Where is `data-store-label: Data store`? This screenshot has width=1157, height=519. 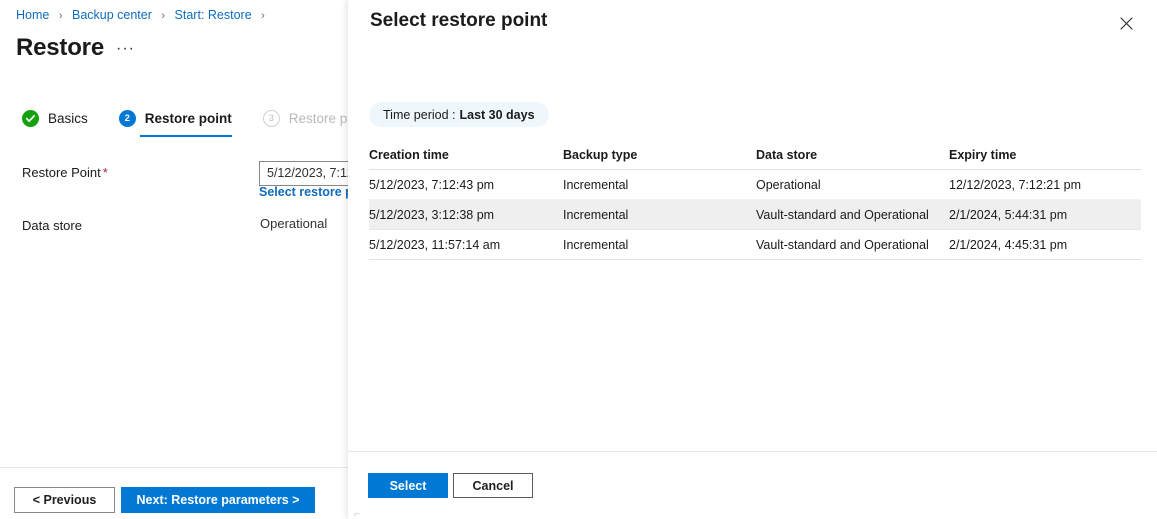
data-store-label: Data store is located at coordinates (52, 225).